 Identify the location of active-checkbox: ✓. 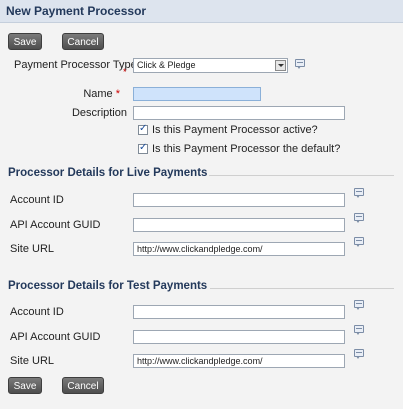
(143, 129).